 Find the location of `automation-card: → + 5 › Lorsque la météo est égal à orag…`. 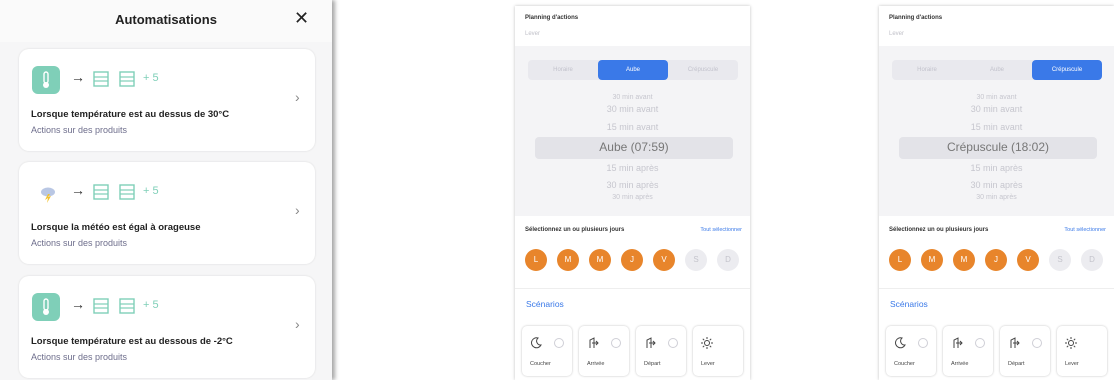

automation-card: → + 5 › Lorsque la météo est égal à orag… is located at coordinates (167, 213).